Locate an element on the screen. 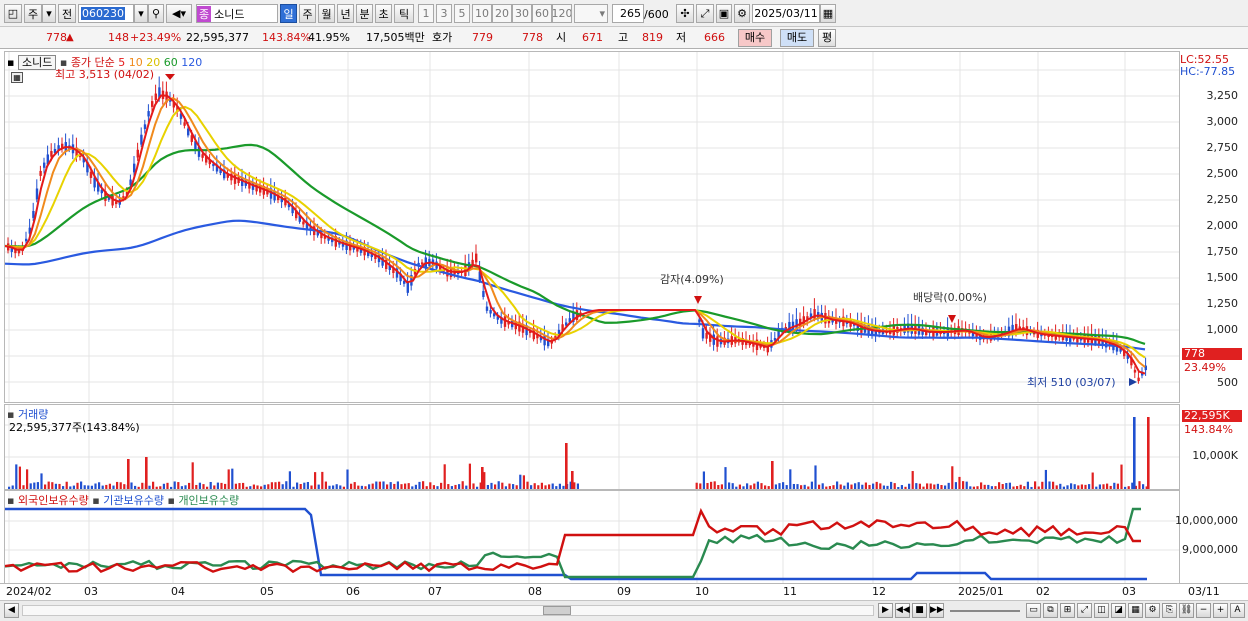 Image resolution: width=1248 pixels, height=621 pixels. count-input: 265 is located at coordinates (628, 13).